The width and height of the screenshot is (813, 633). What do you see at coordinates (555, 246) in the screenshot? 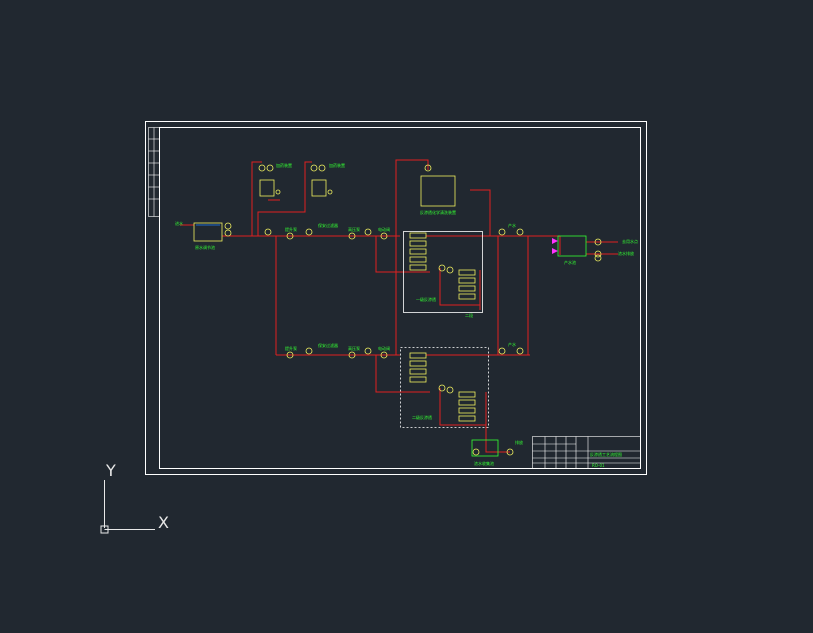
I see `magenta-markers` at bounding box center [555, 246].